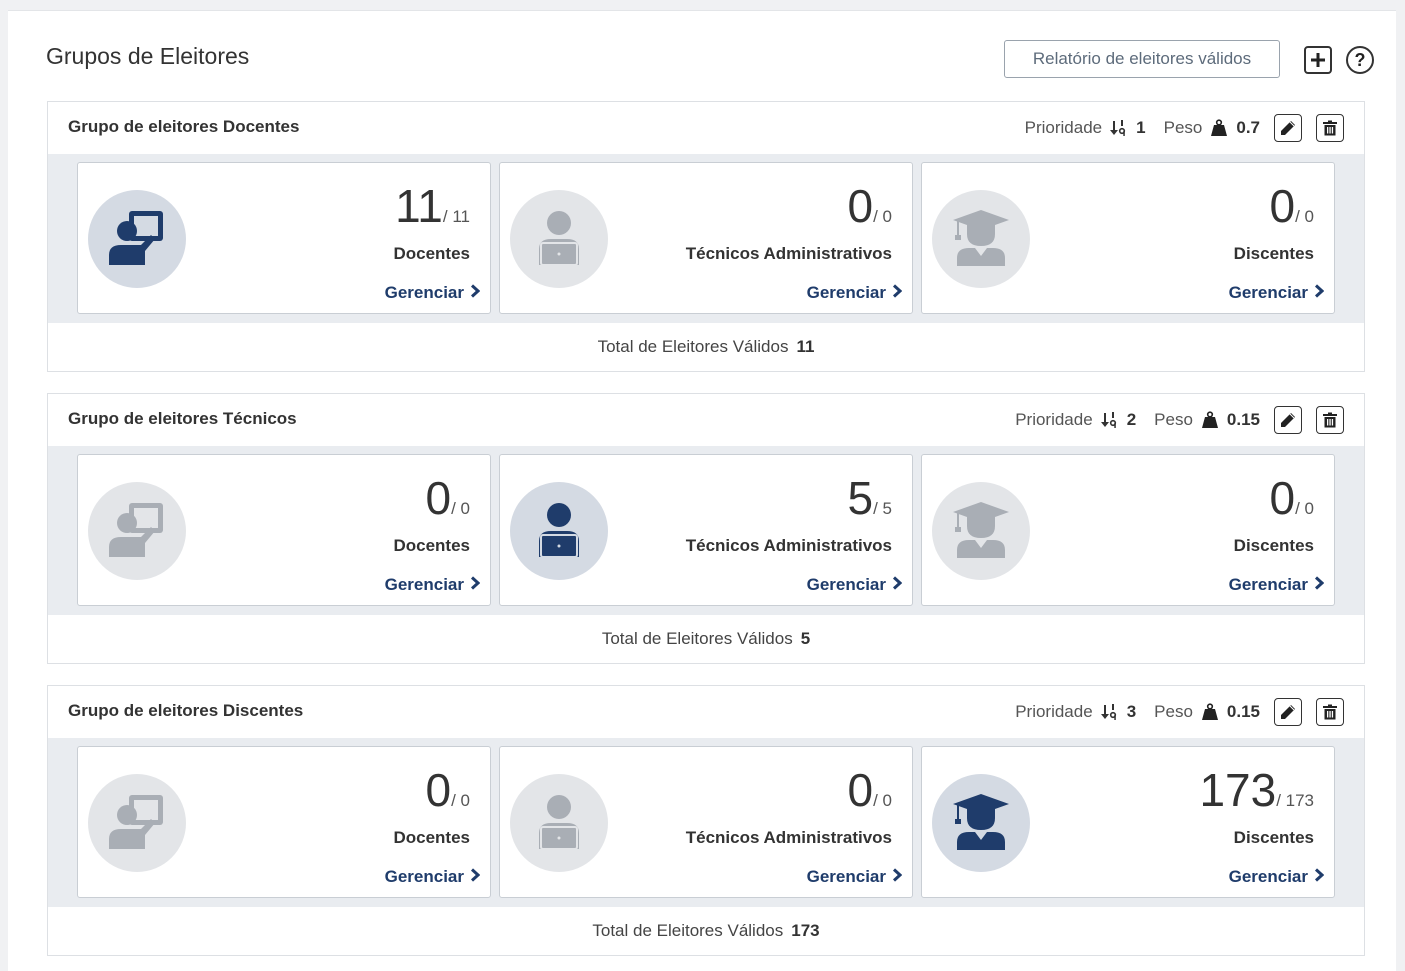 This screenshot has height=971, width=1405. I want to click on card-tecnicos: 5/ 5 Técnicos Administrativos Gerenciar, so click(706, 530).